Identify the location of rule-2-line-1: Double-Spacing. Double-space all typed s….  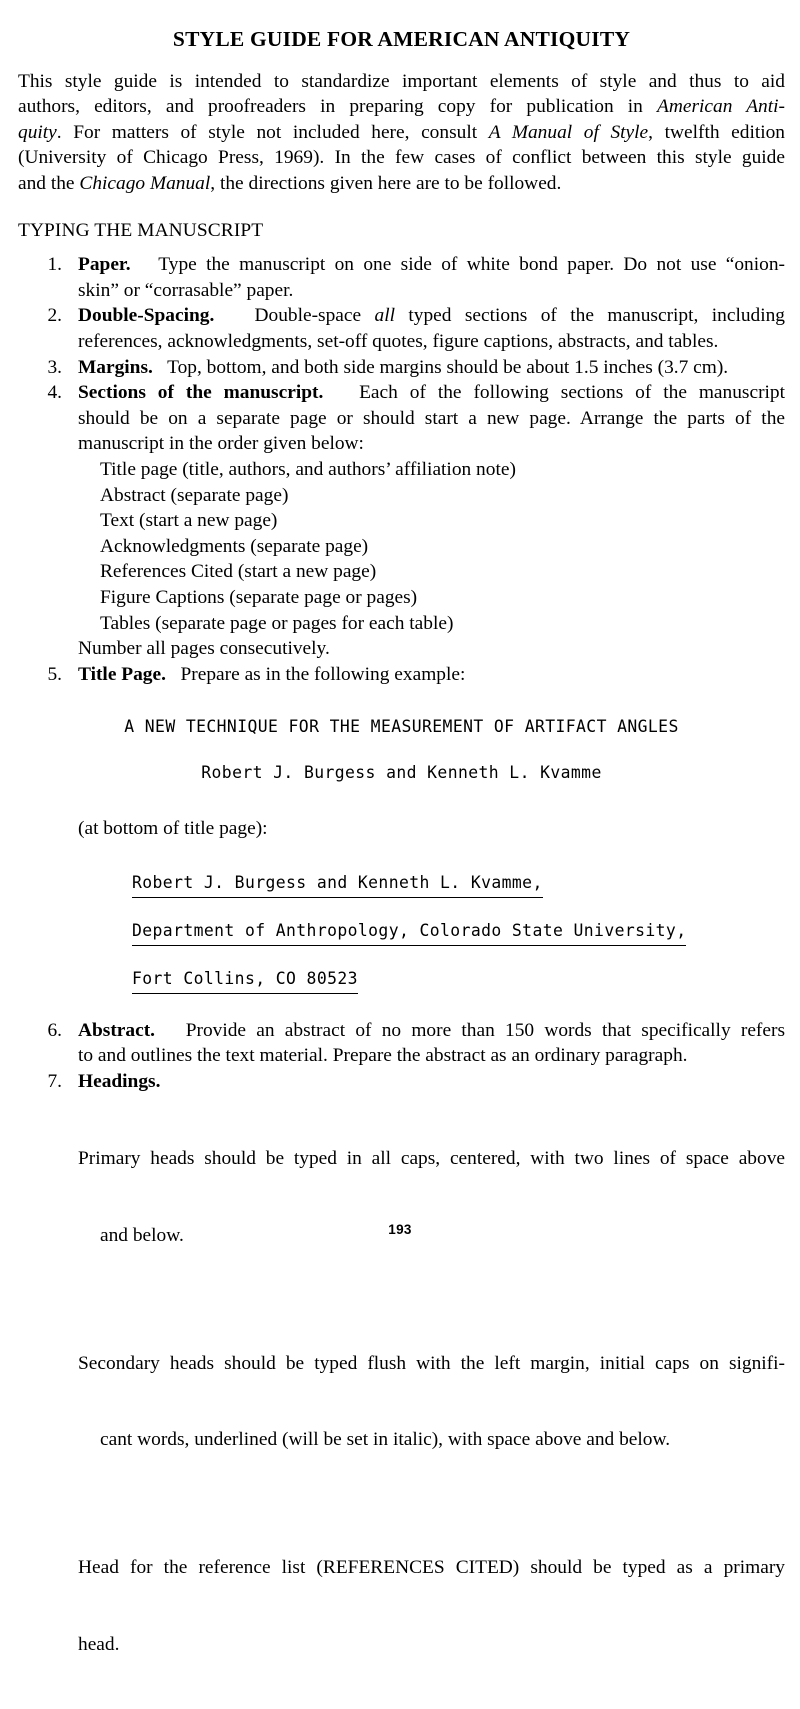
(431, 316).